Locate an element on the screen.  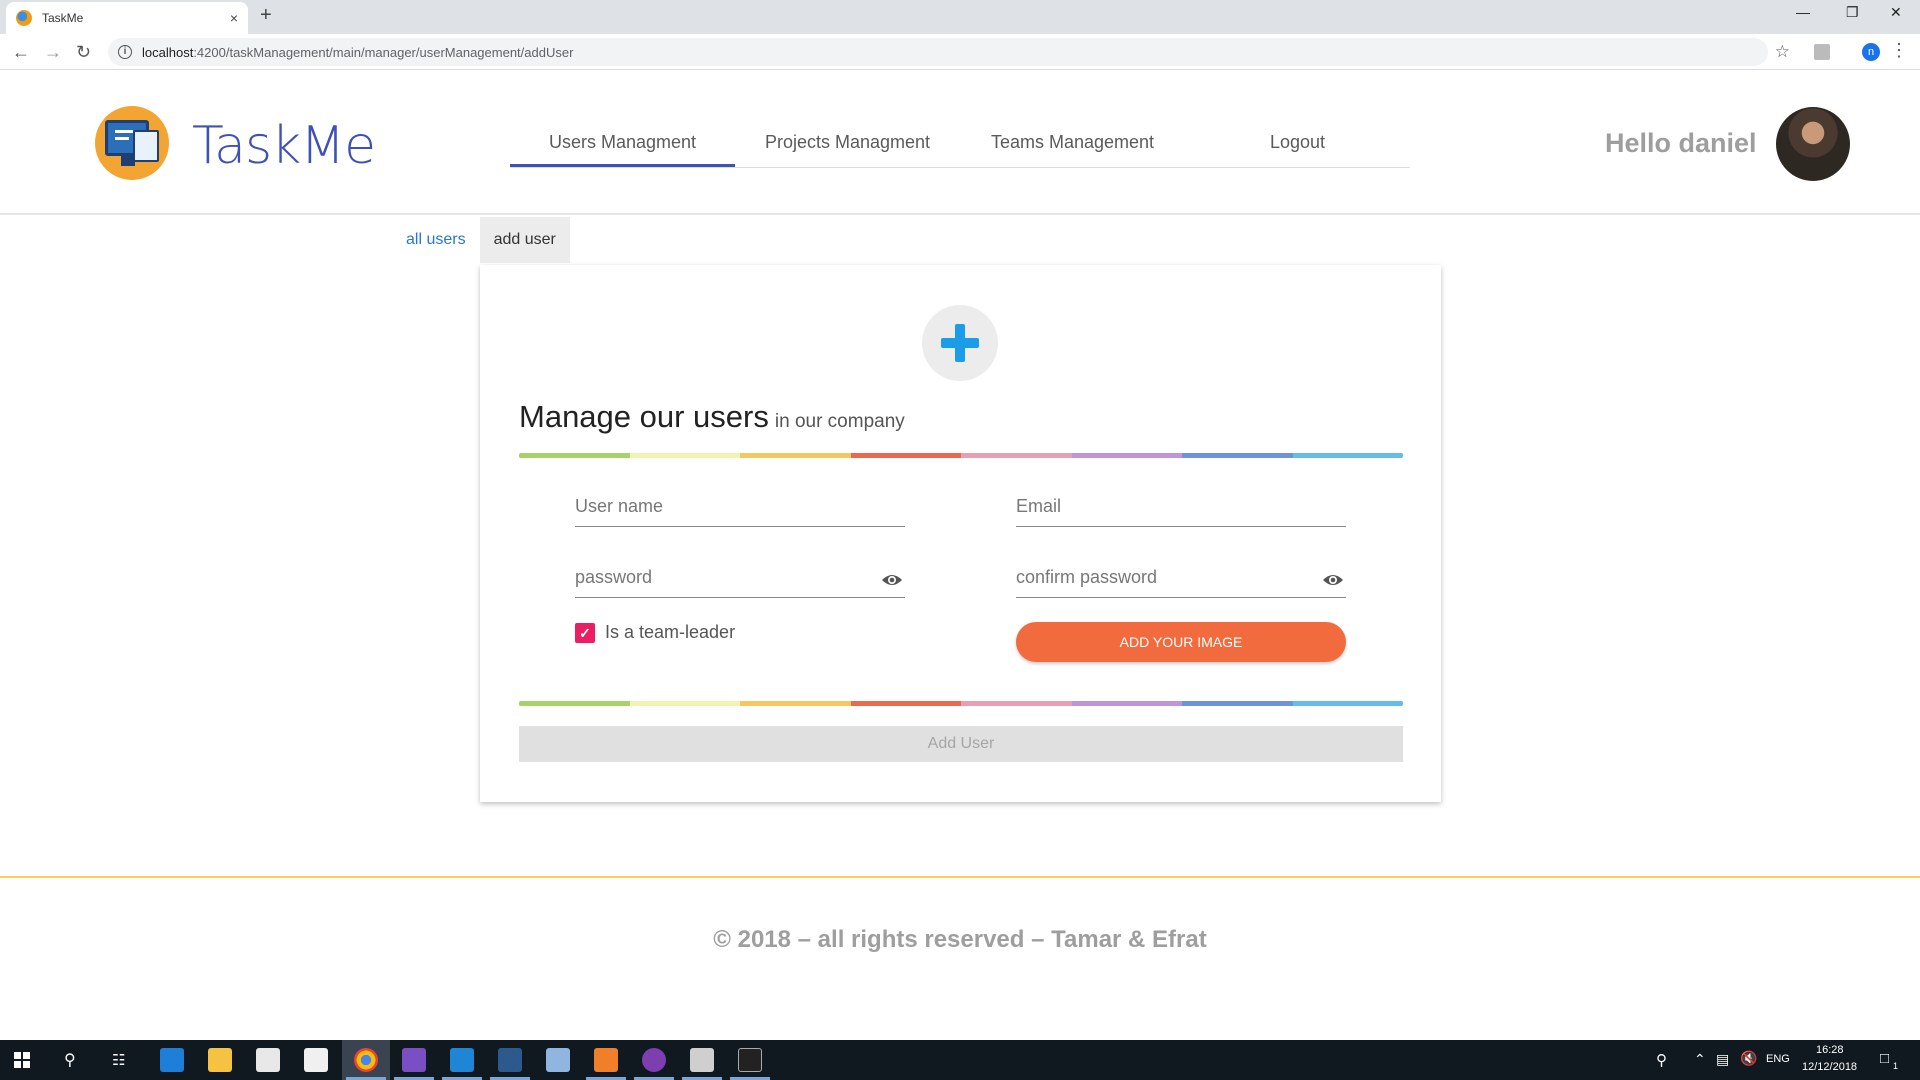
notifications-icon: □ is located at coordinates (1884, 1058).